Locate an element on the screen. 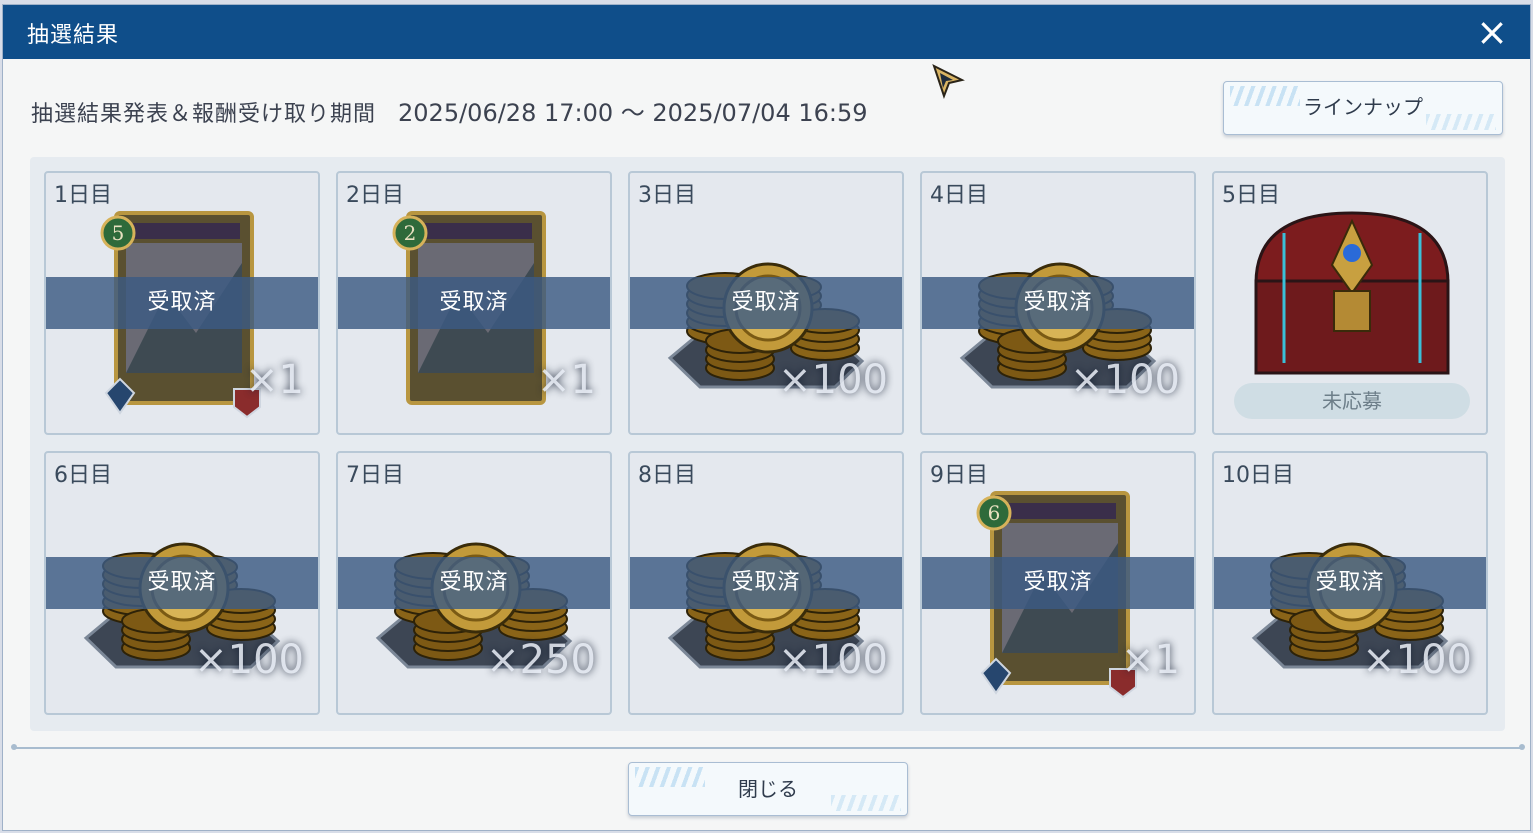  reward-card: 10日目 ×100 受取済 is located at coordinates (1350, 583).